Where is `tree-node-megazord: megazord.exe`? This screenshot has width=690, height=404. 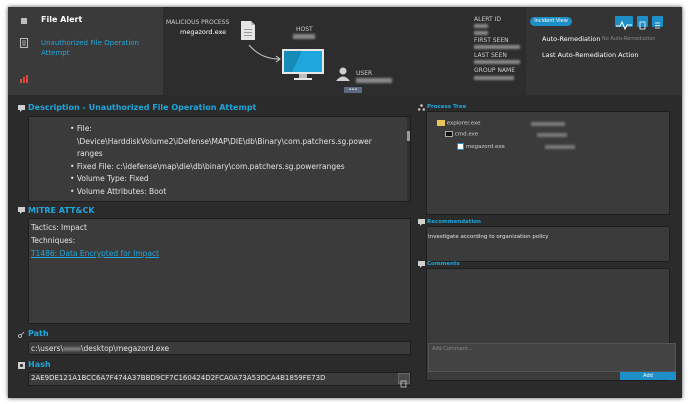 tree-node-megazord: megazord.exe is located at coordinates (481, 146).